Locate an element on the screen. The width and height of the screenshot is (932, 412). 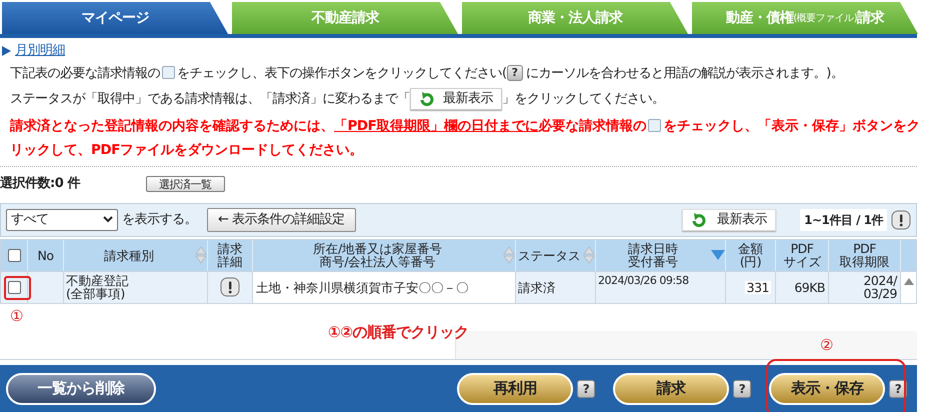
step-number: ① is located at coordinates (16, 316).